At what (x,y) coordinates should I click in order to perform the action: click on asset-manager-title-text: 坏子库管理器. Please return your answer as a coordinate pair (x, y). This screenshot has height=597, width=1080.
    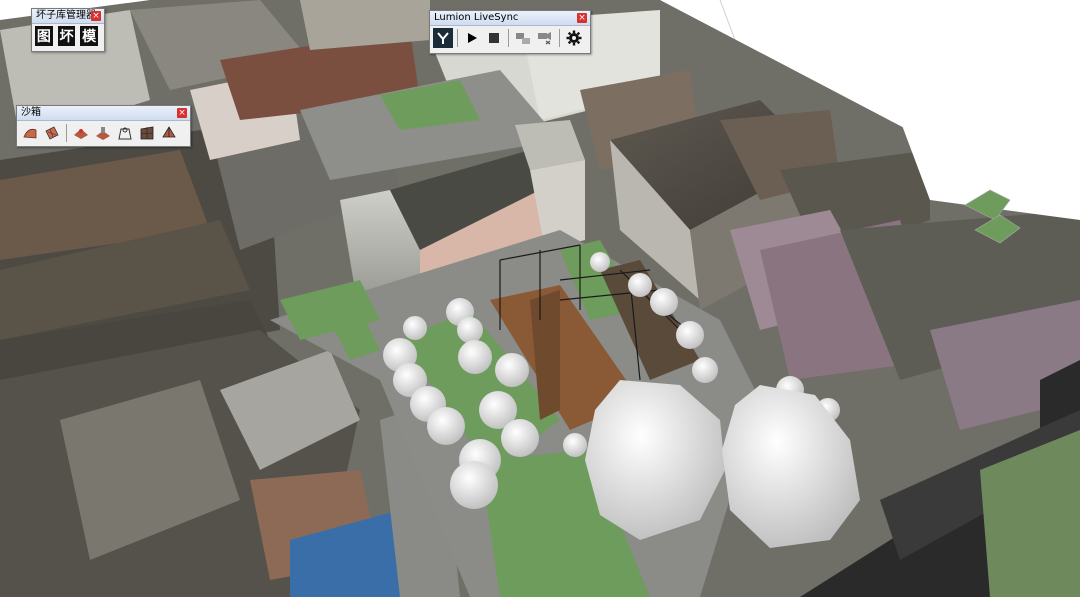
    Looking at the image, I should click on (66, 15).